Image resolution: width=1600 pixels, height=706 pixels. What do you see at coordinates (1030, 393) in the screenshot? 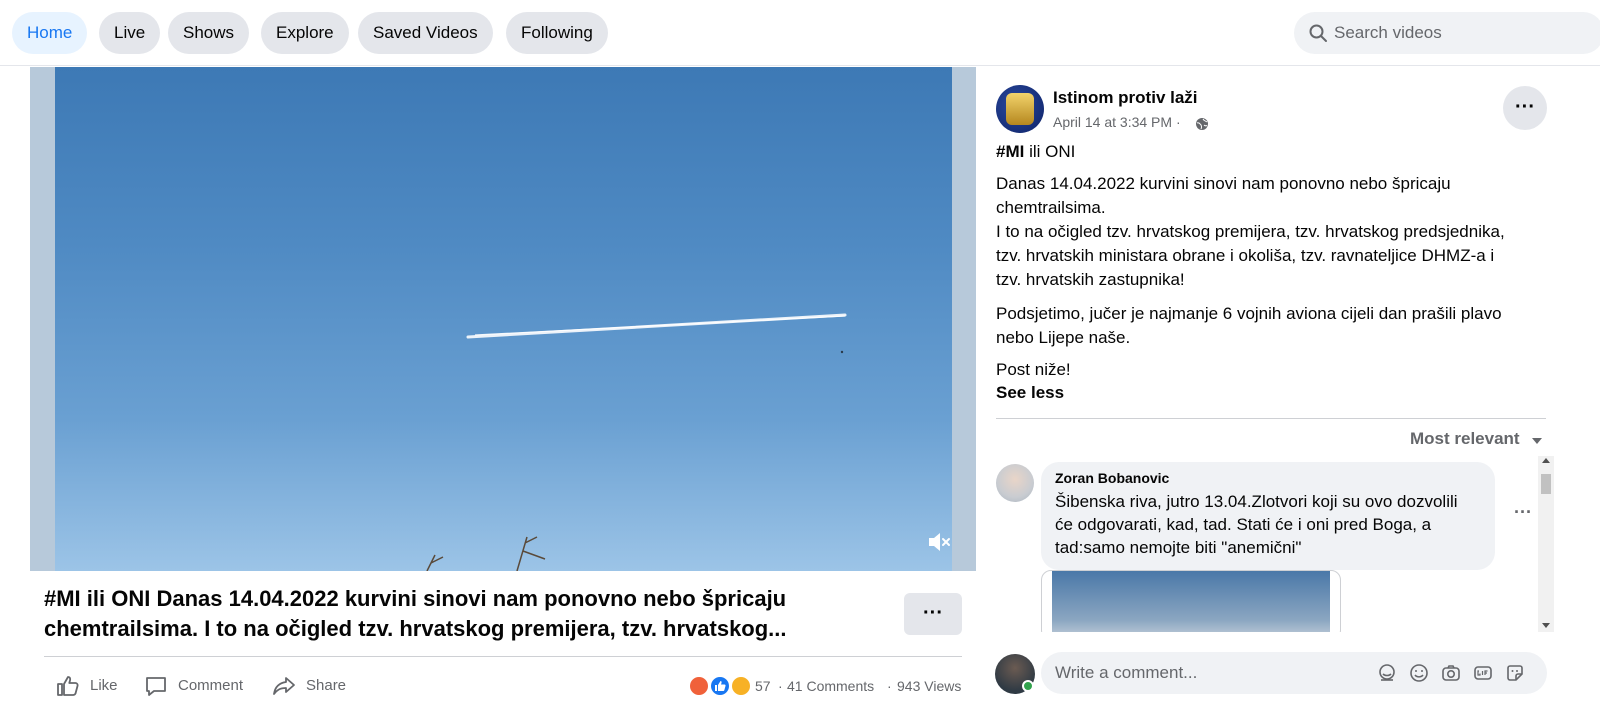
I see `see-less-link: See less` at bounding box center [1030, 393].